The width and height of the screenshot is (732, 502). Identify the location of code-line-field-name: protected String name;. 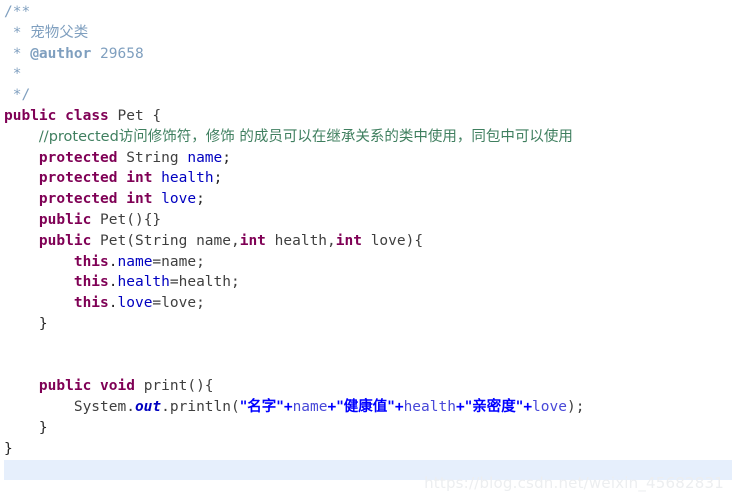
(368, 158).